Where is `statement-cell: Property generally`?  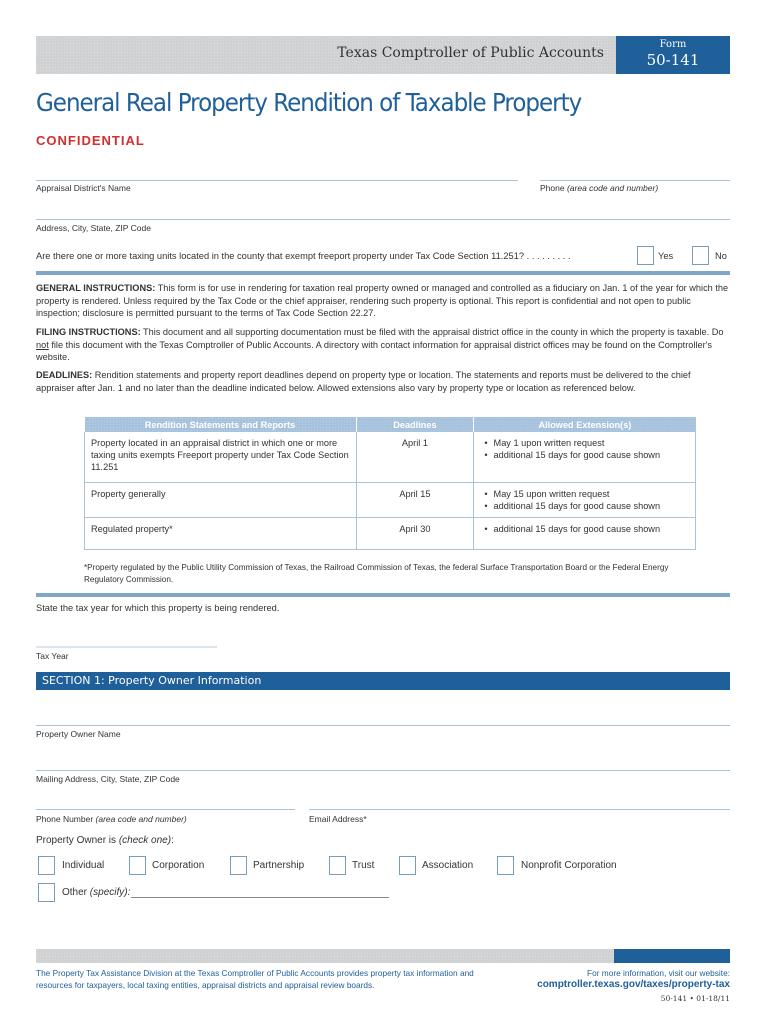
statement-cell: Property generally is located at coordinates (220, 500).